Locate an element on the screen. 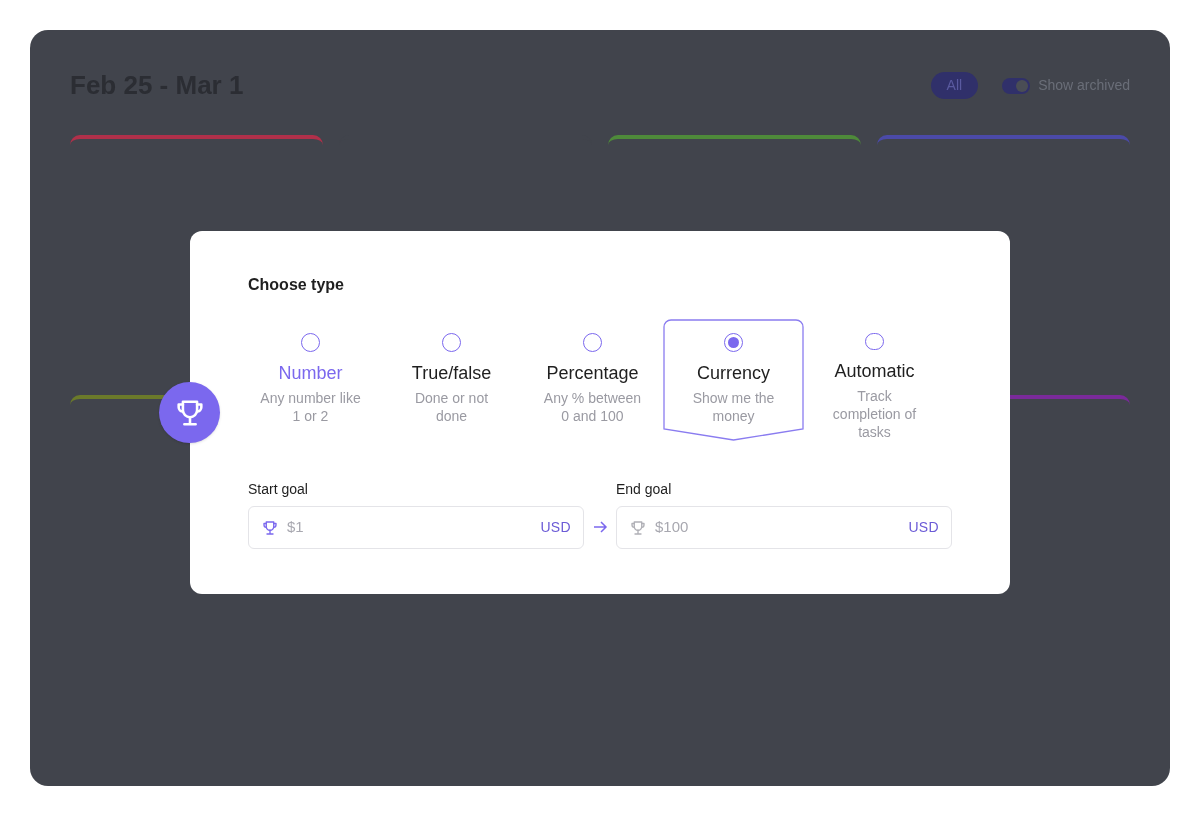  type-option: True/false Done or not done is located at coordinates (451, 380).